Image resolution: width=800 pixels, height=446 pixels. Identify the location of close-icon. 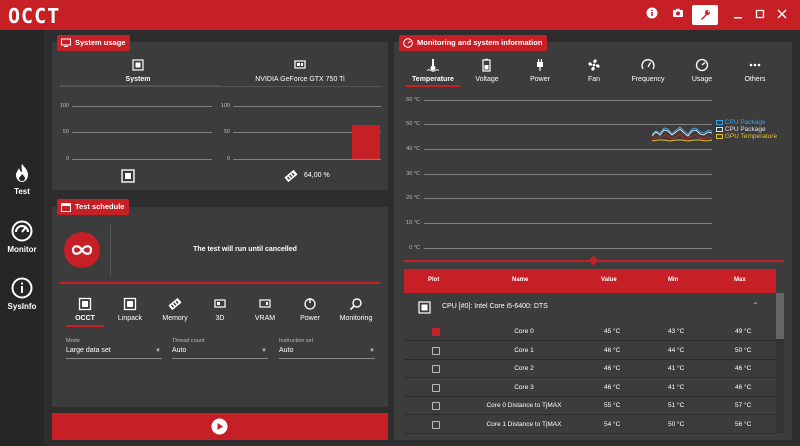
(782, 15).